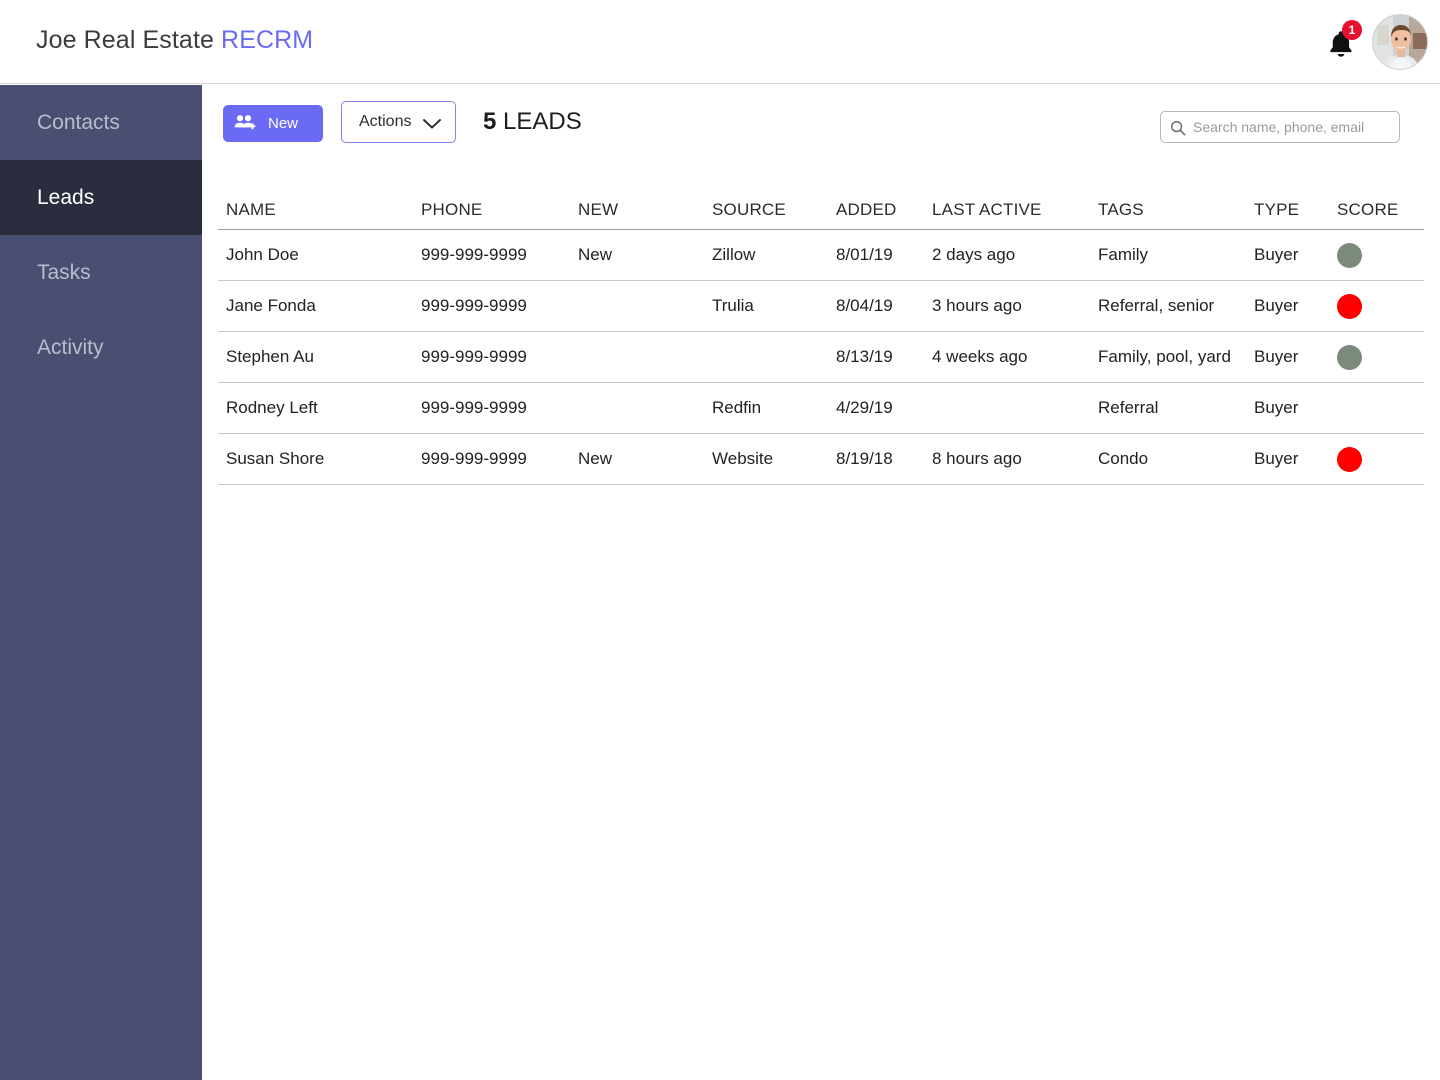 This screenshot has height=1080, width=1440. What do you see at coordinates (772, 209) in the screenshot?
I see `column-header-source: SOURCE` at bounding box center [772, 209].